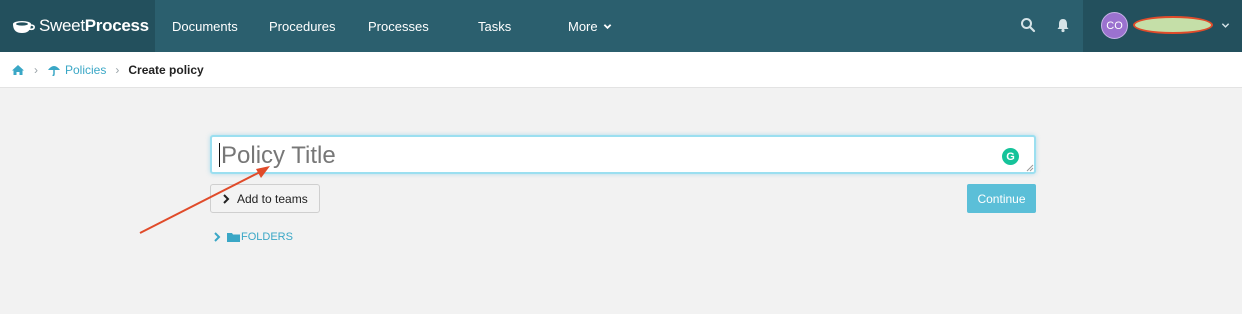 This screenshot has width=1242, height=314. I want to click on sweetprocess-logo: Sweet Process, so click(77, 26).